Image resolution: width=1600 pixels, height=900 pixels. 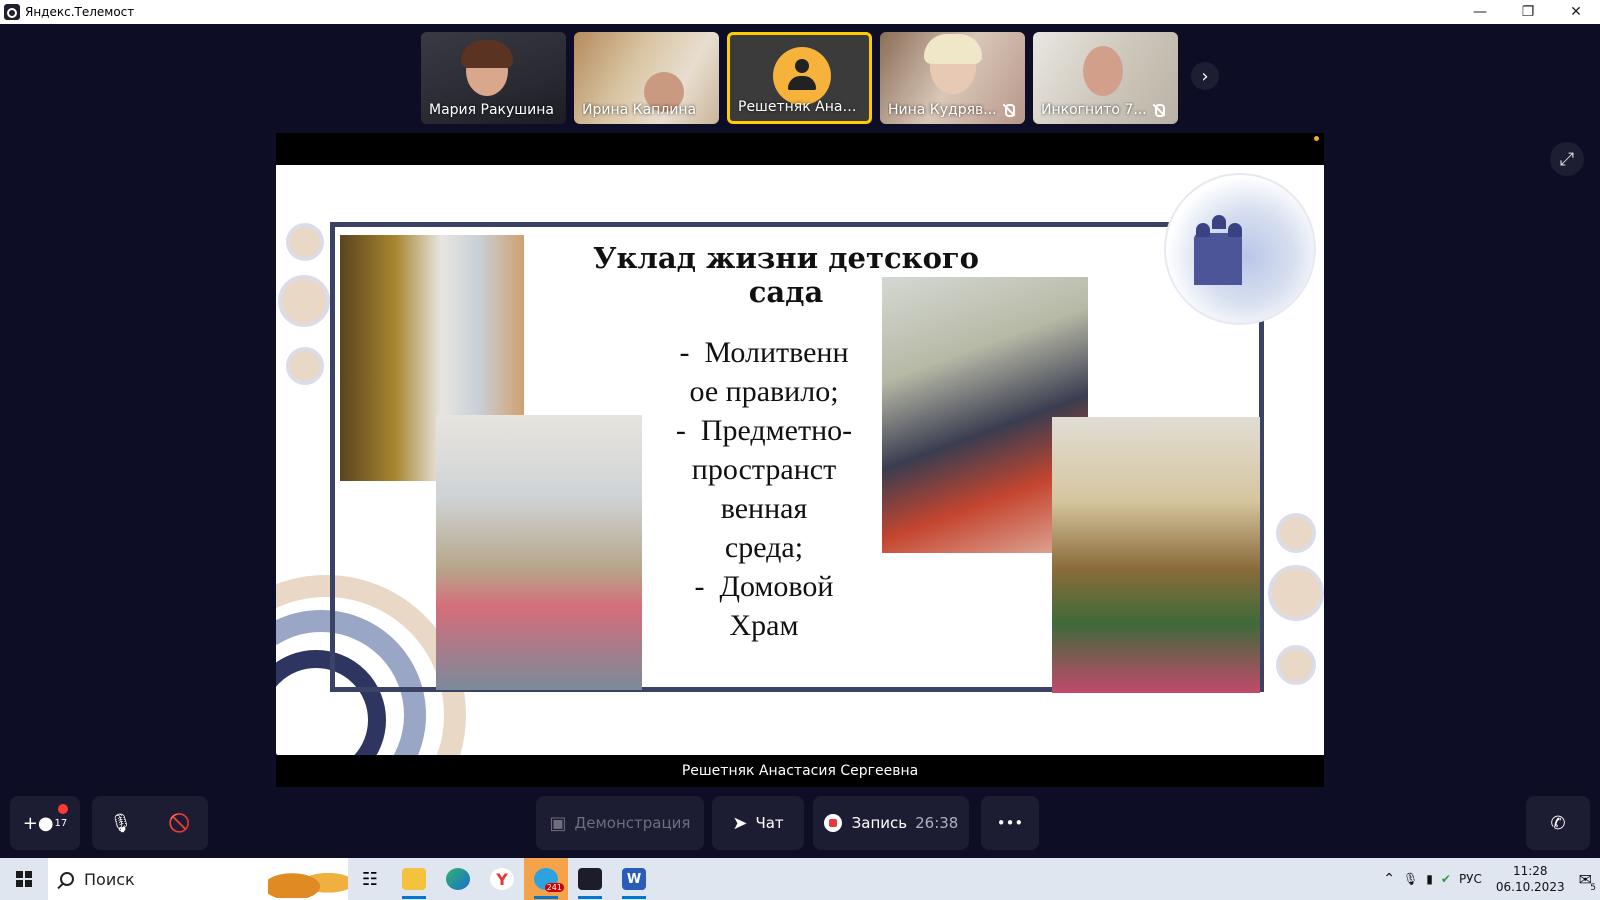 What do you see at coordinates (620, 823) in the screenshot?
I see `screen-share-button: ▣ Демонстрация` at bounding box center [620, 823].